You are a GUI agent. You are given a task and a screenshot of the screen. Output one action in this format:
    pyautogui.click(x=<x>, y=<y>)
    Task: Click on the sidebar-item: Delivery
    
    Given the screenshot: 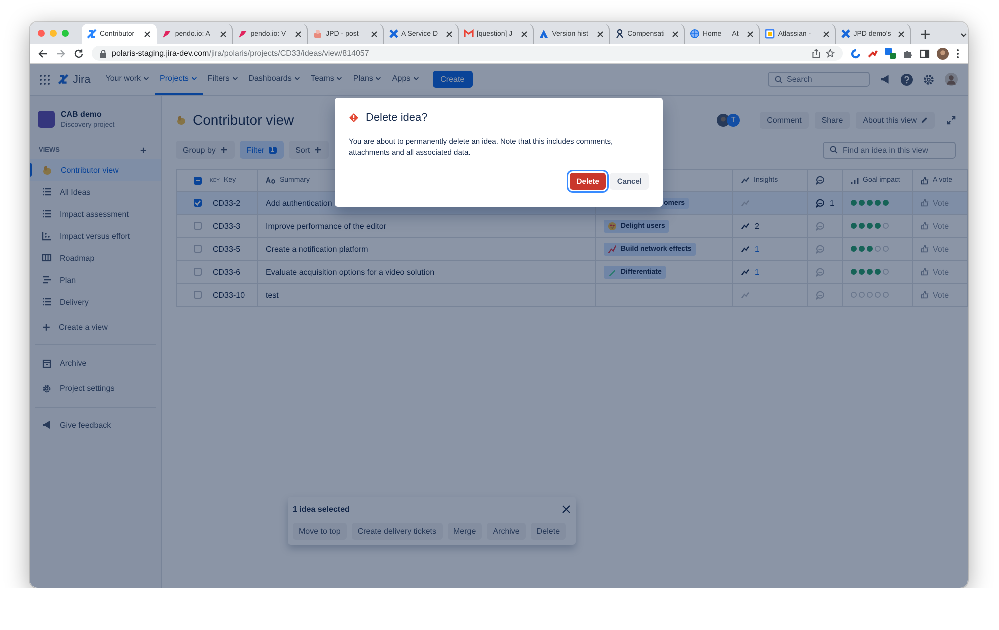 What is the action you would take?
    pyautogui.click(x=95, y=302)
    